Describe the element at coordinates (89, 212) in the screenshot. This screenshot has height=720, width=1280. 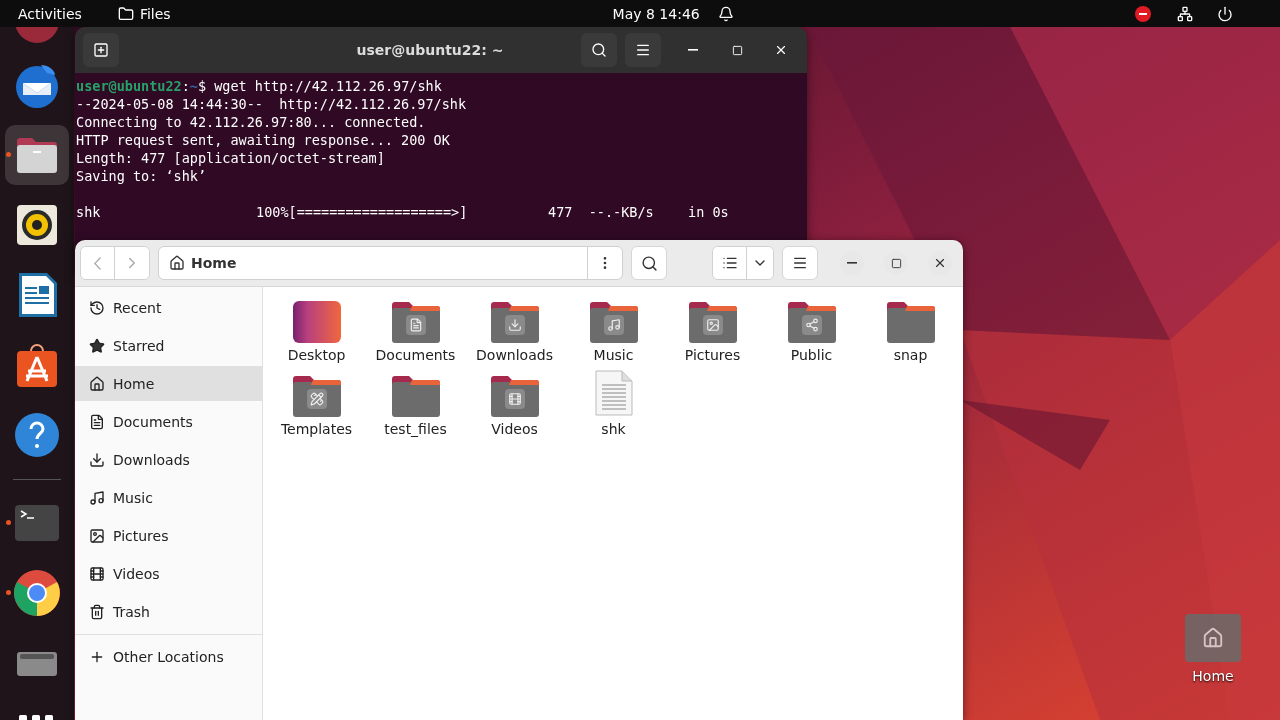
I see `terminal-line: shk` at that location.